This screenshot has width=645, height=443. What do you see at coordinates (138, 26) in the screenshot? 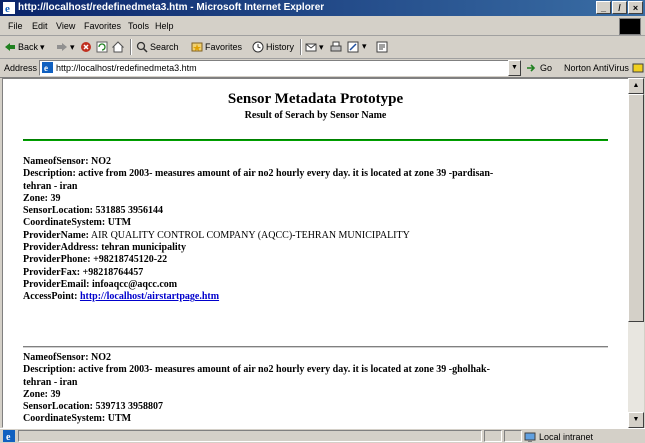
I see `menu-tools: Tools` at bounding box center [138, 26].